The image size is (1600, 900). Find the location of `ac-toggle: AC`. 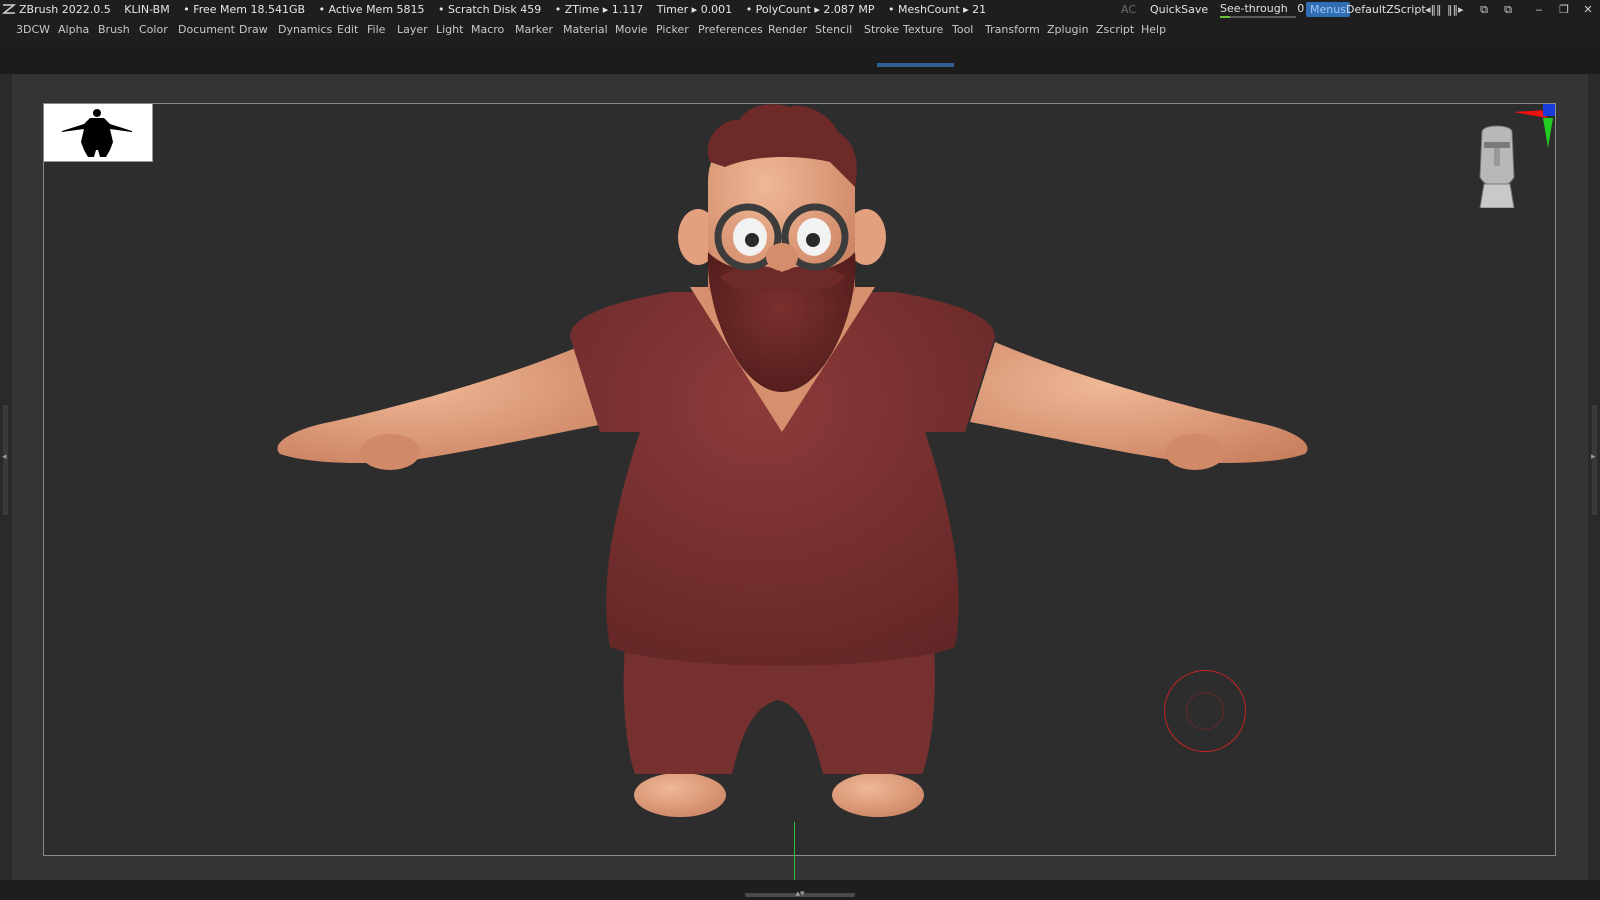

ac-toggle: AC is located at coordinates (1128, 9).